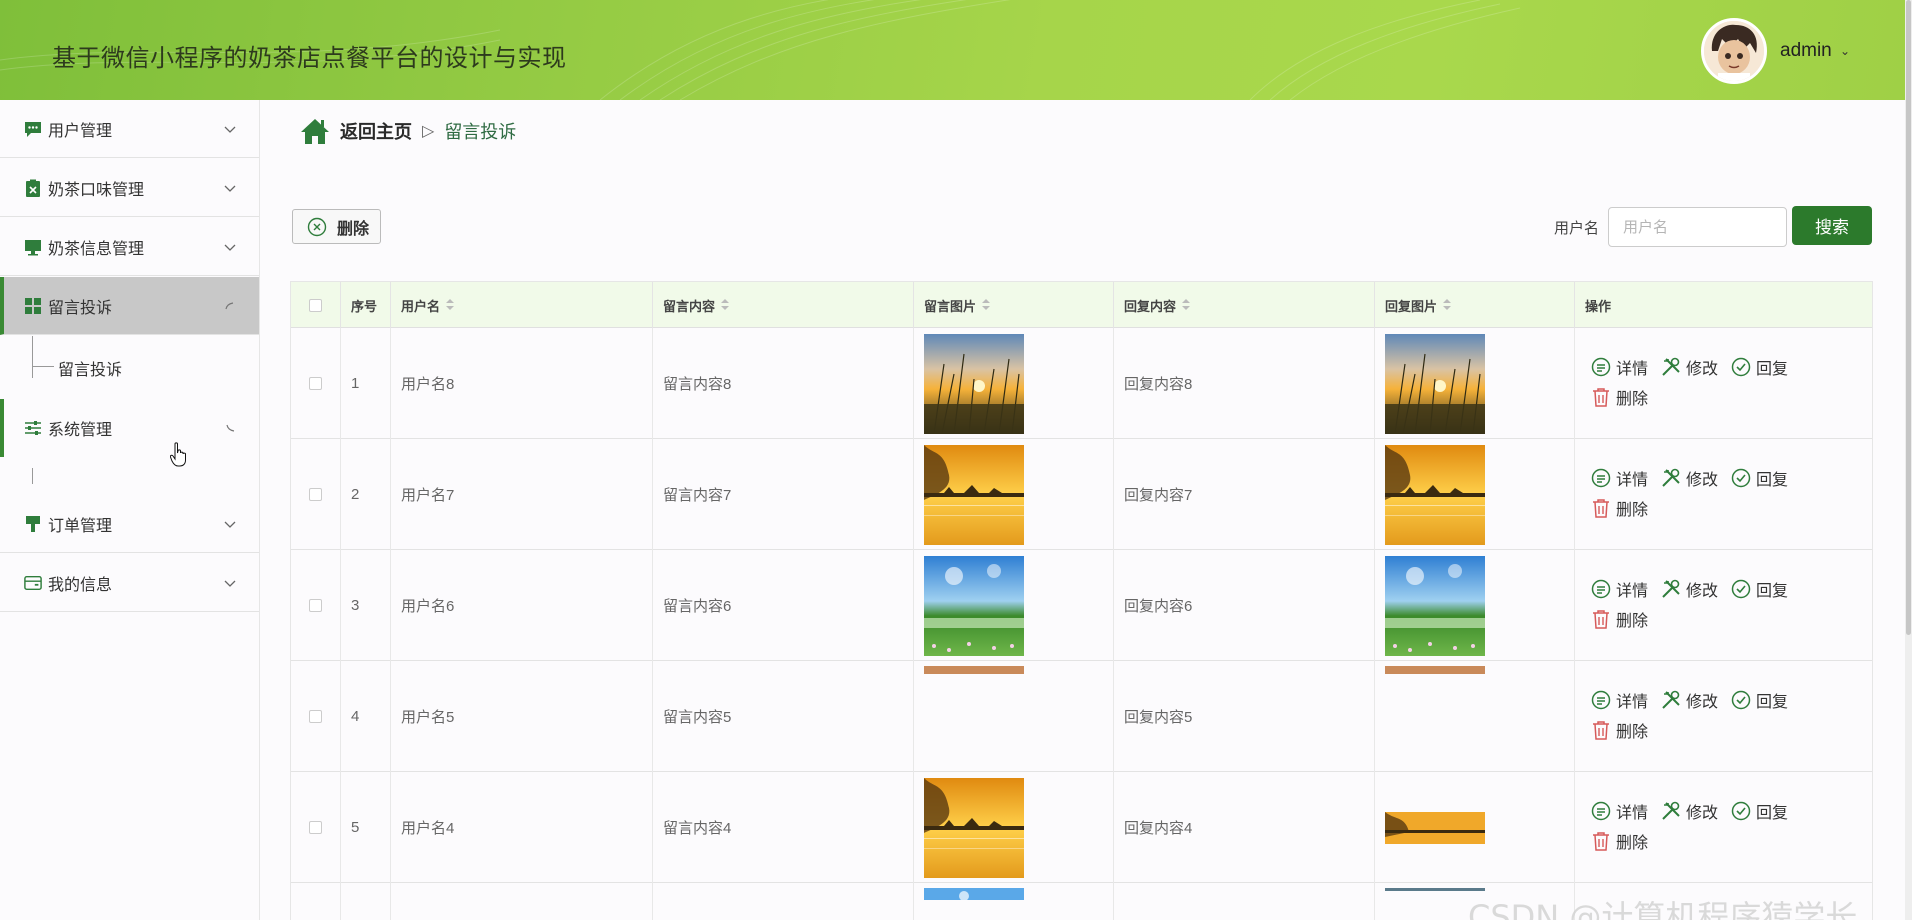  I want to click on table-row: 3 用户名6 留言内容6 回复内容6 详情 修改 回复 删除, so click(1081, 605).